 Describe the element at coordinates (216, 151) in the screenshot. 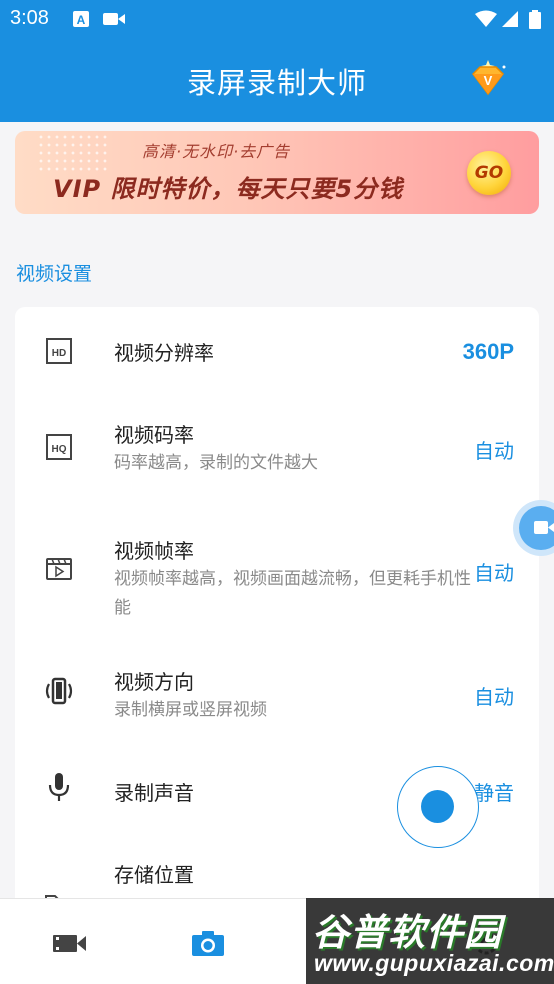

I see `banner-subtitle: 高清·无水印·去广告` at that location.